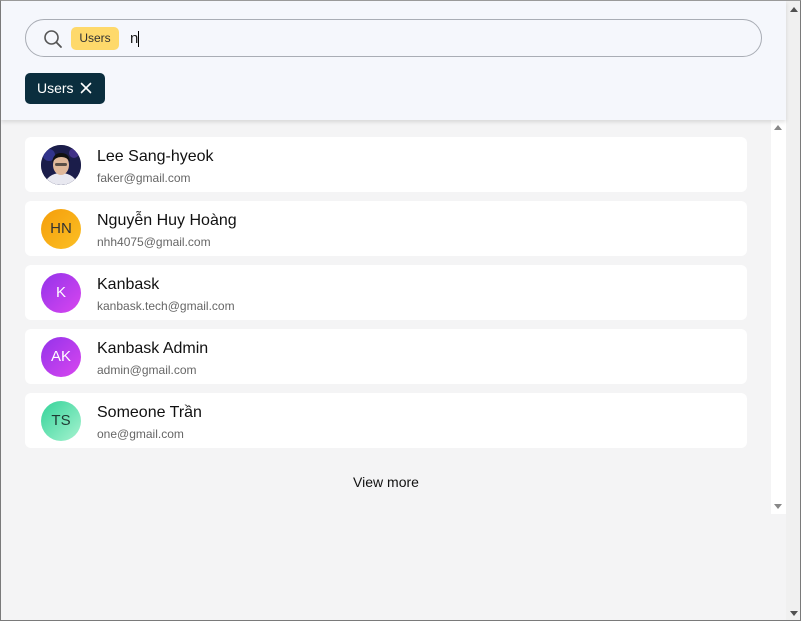 The height and width of the screenshot is (621, 801). What do you see at coordinates (386, 292) in the screenshot?
I see `list-item: K Kanbask kanbask.tech@gmail.com` at bounding box center [386, 292].